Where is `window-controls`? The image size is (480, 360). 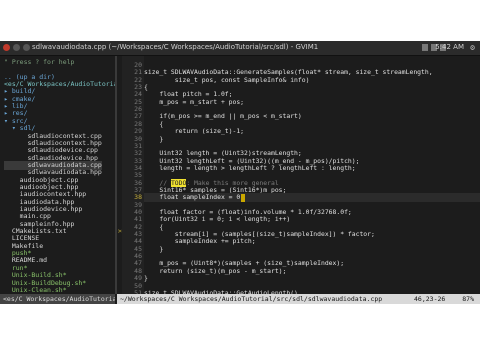 window-controls is located at coordinates (16, 47).